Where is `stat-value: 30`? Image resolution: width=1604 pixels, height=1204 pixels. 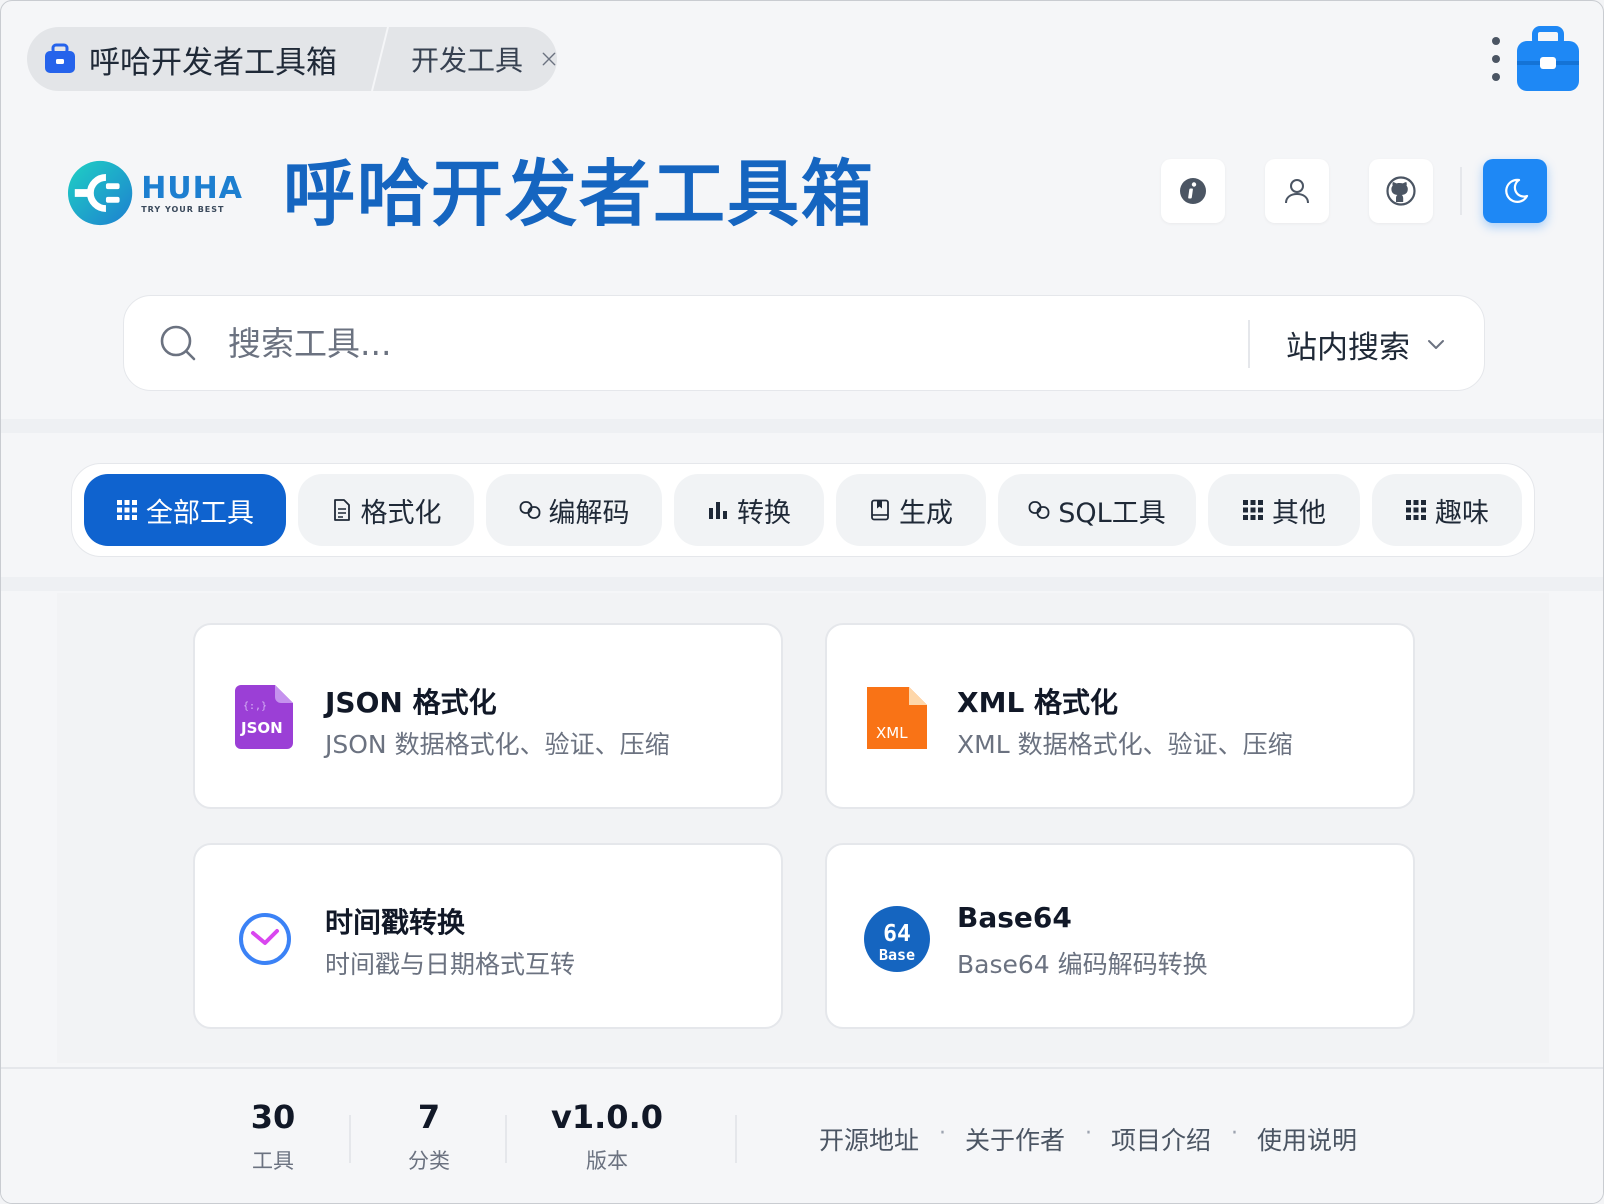 stat-value: 30 is located at coordinates (273, 1117).